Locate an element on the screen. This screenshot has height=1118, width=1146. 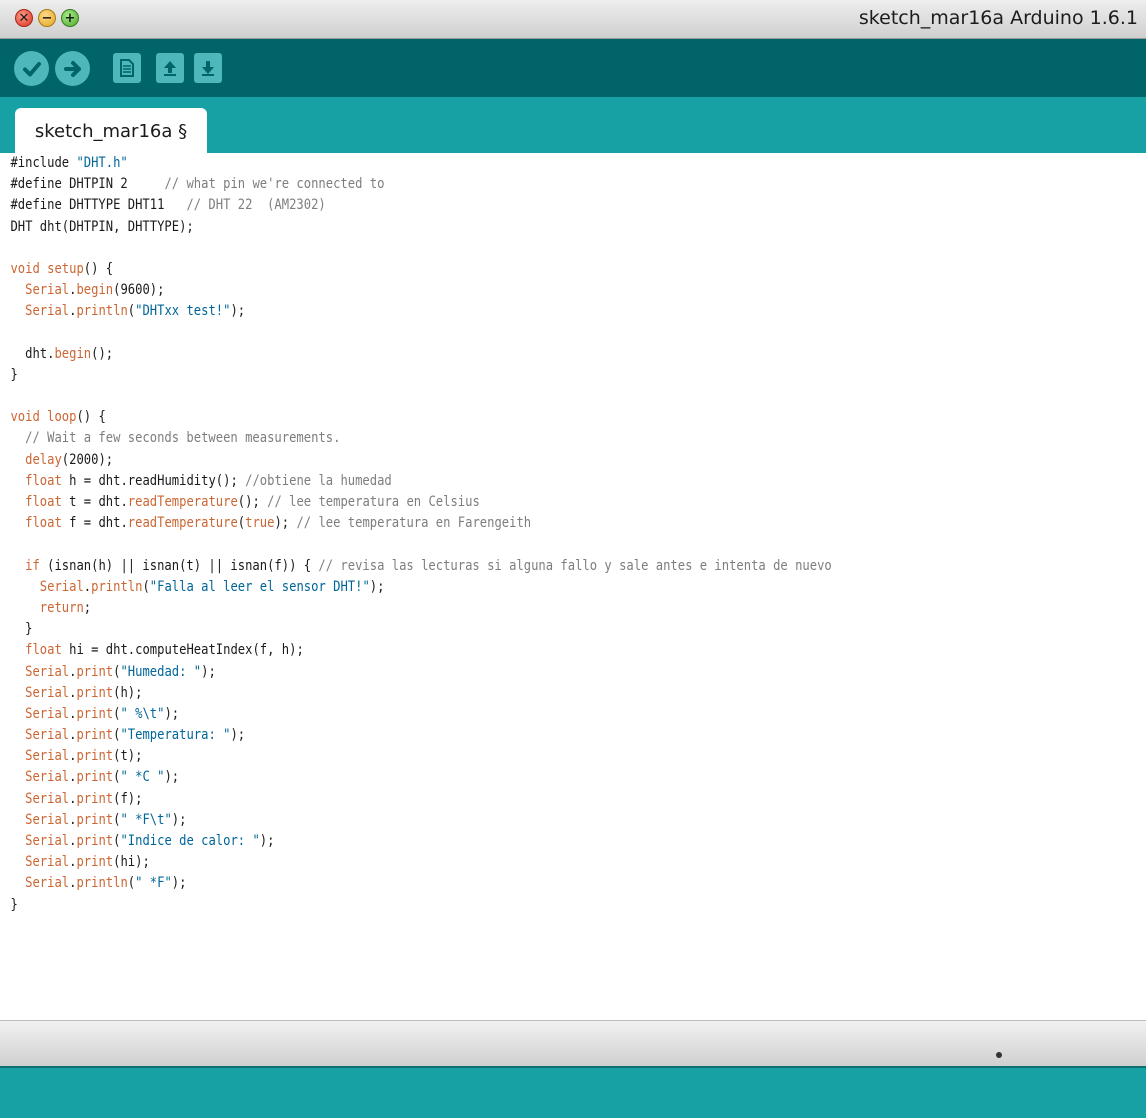
window-title: sketch_mar16a Arduino 1.6.1 is located at coordinates (998, 18).